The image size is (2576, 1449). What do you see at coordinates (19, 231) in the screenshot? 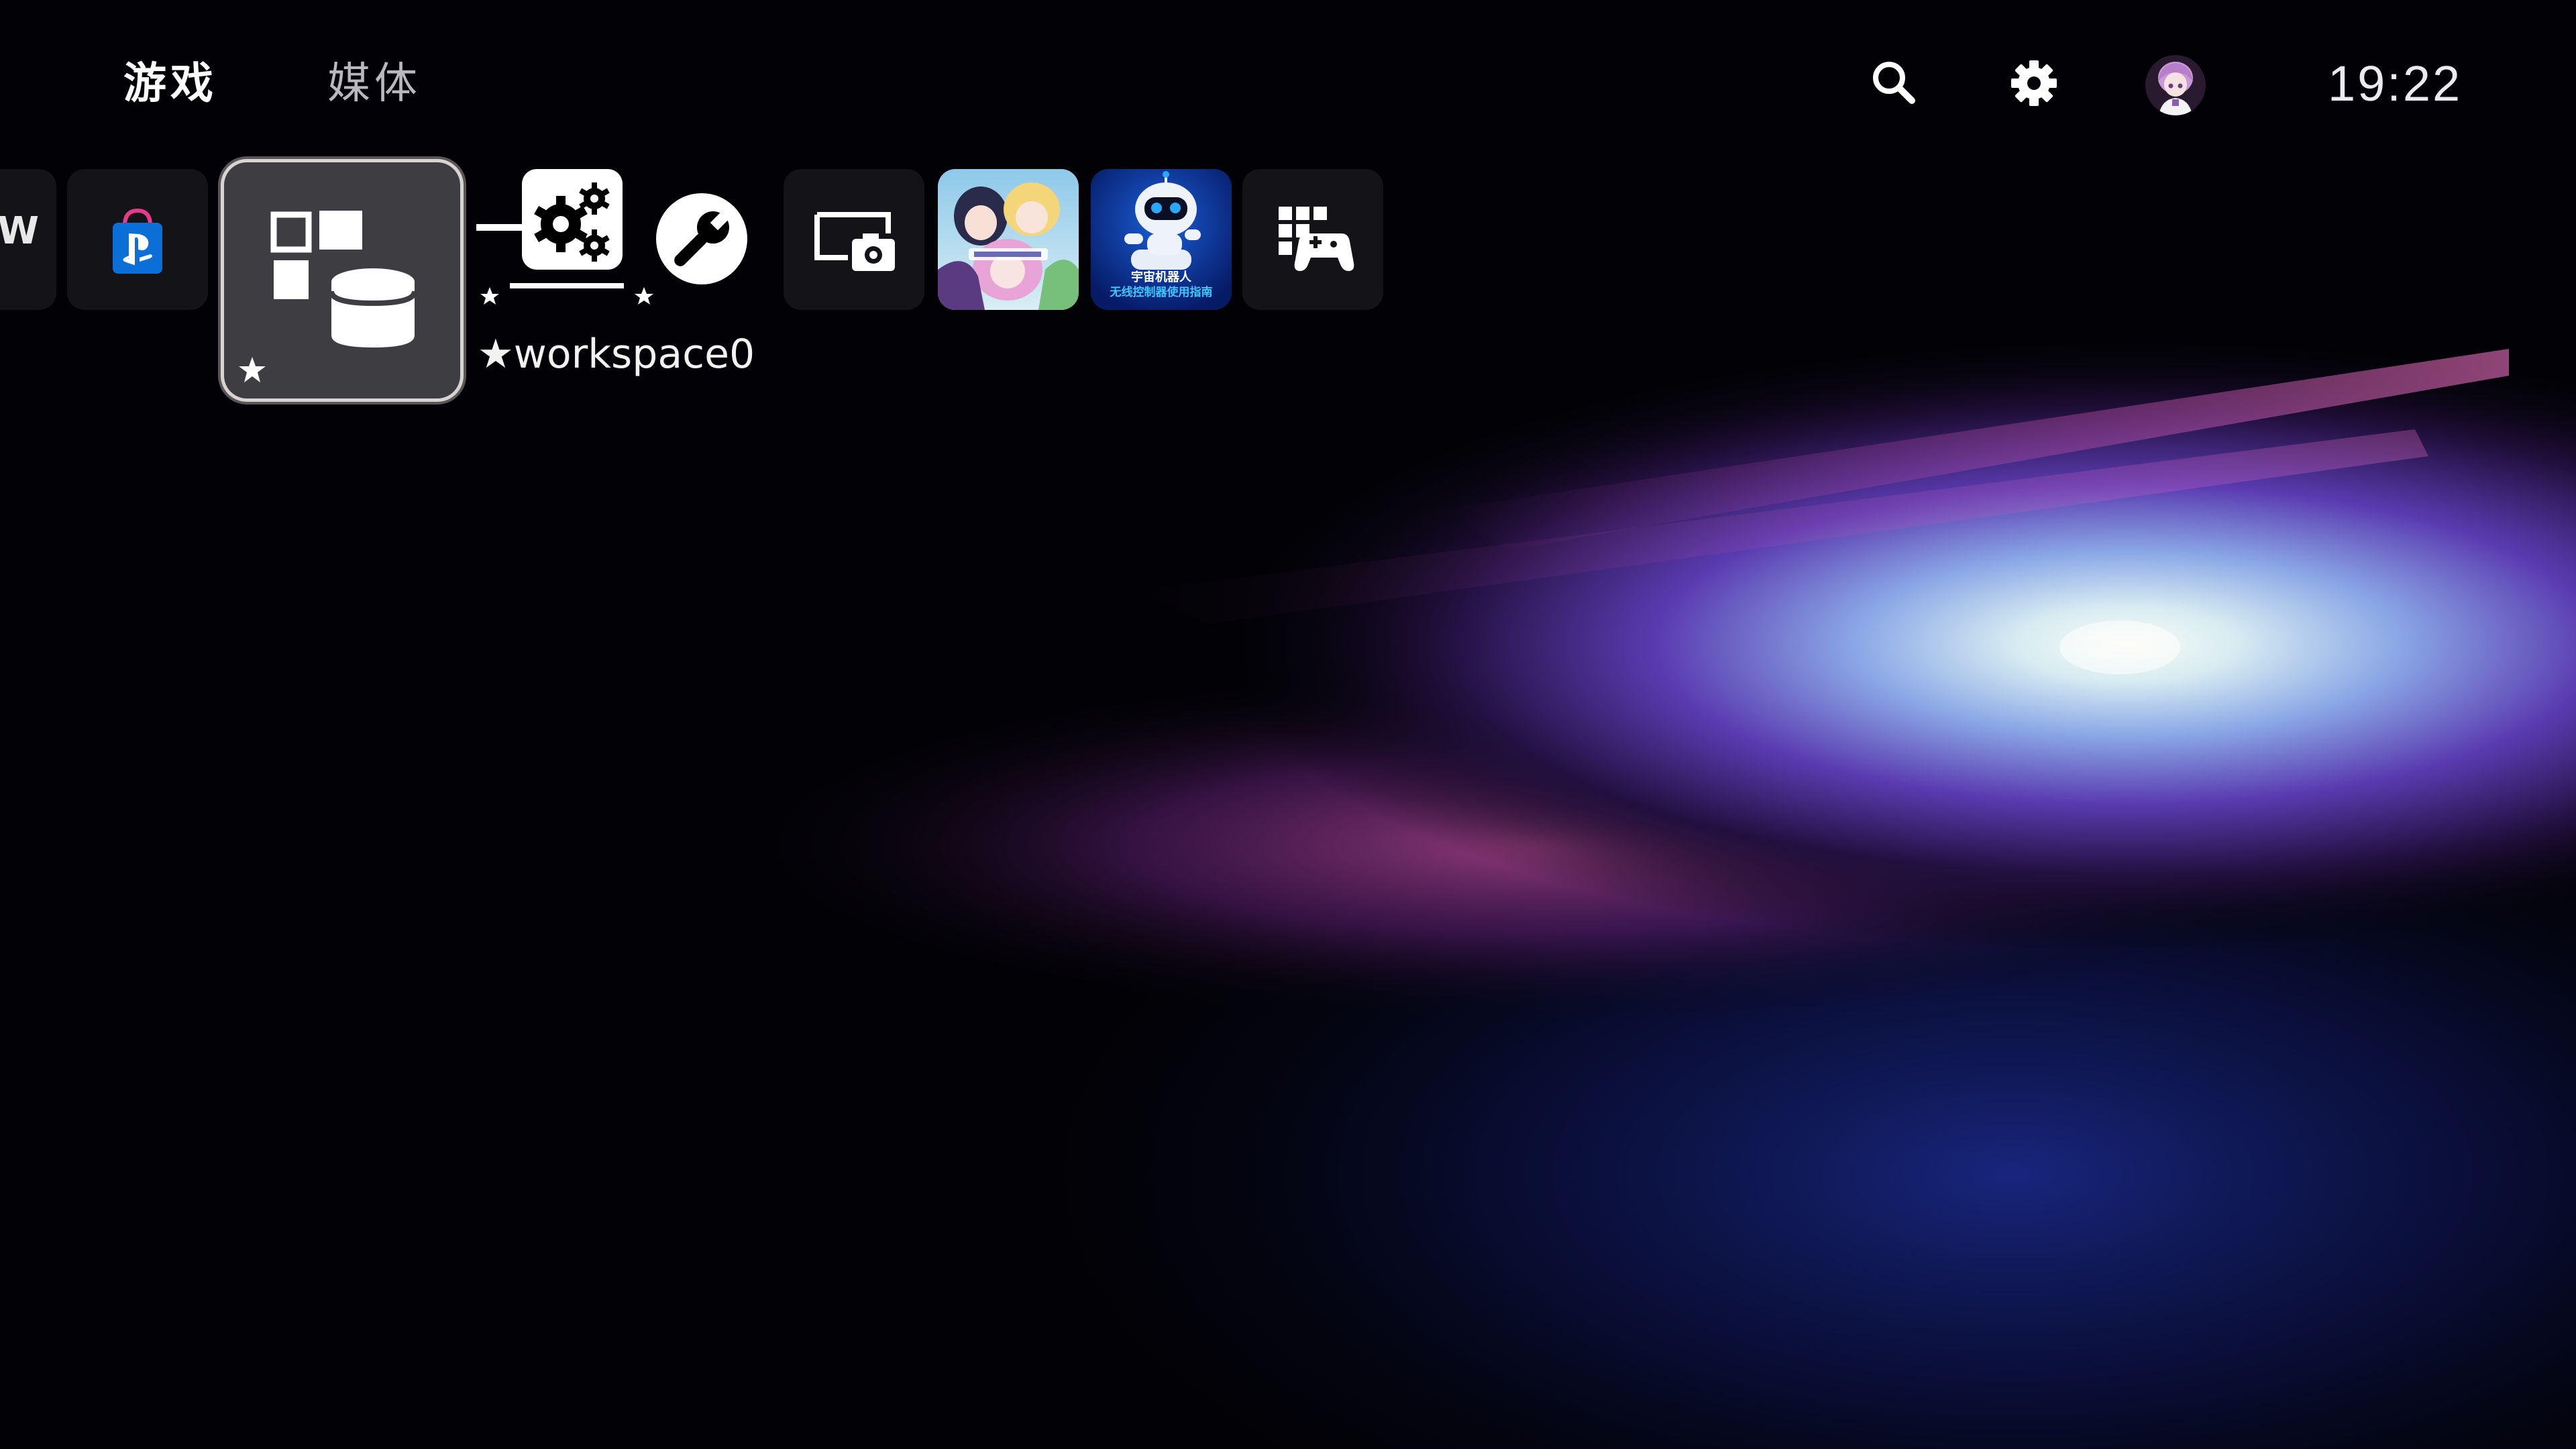
I see `tile-partial-label: W` at bounding box center [19, 231].